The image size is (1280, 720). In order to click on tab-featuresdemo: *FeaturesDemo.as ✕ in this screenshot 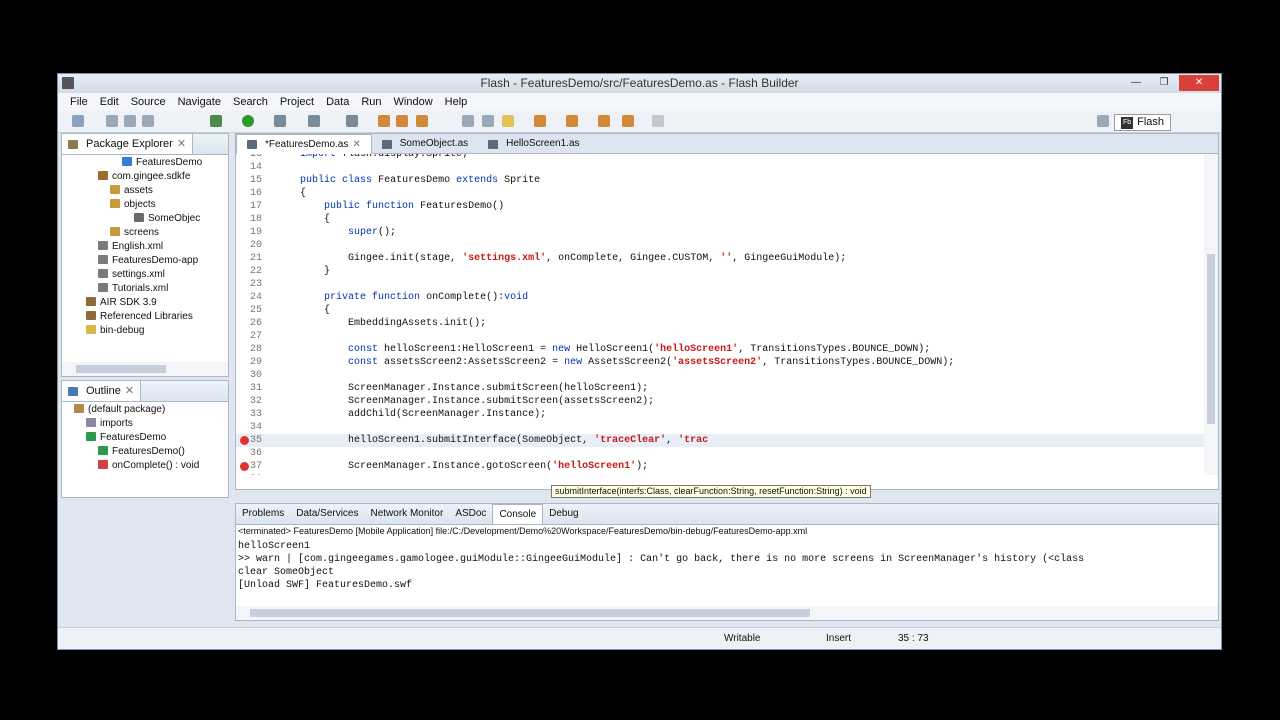, I will do `click(304, 144)`.